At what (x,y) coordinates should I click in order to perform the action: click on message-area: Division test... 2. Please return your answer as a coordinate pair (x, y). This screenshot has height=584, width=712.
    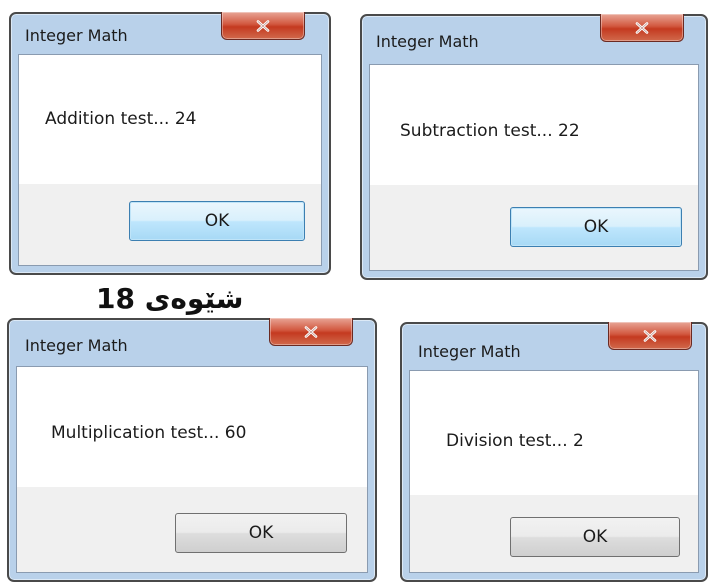
    Looking at the image, I should click on (554, 433).